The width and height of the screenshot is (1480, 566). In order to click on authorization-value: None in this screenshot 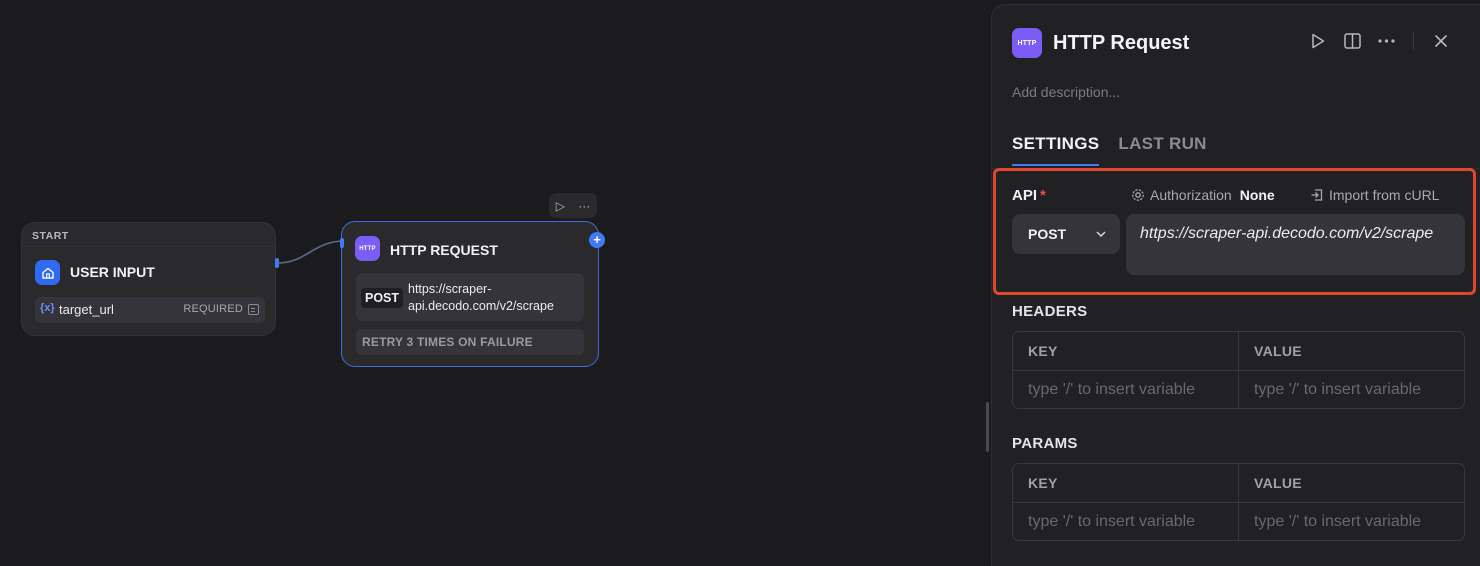, I will do `click(1257, 195)`.